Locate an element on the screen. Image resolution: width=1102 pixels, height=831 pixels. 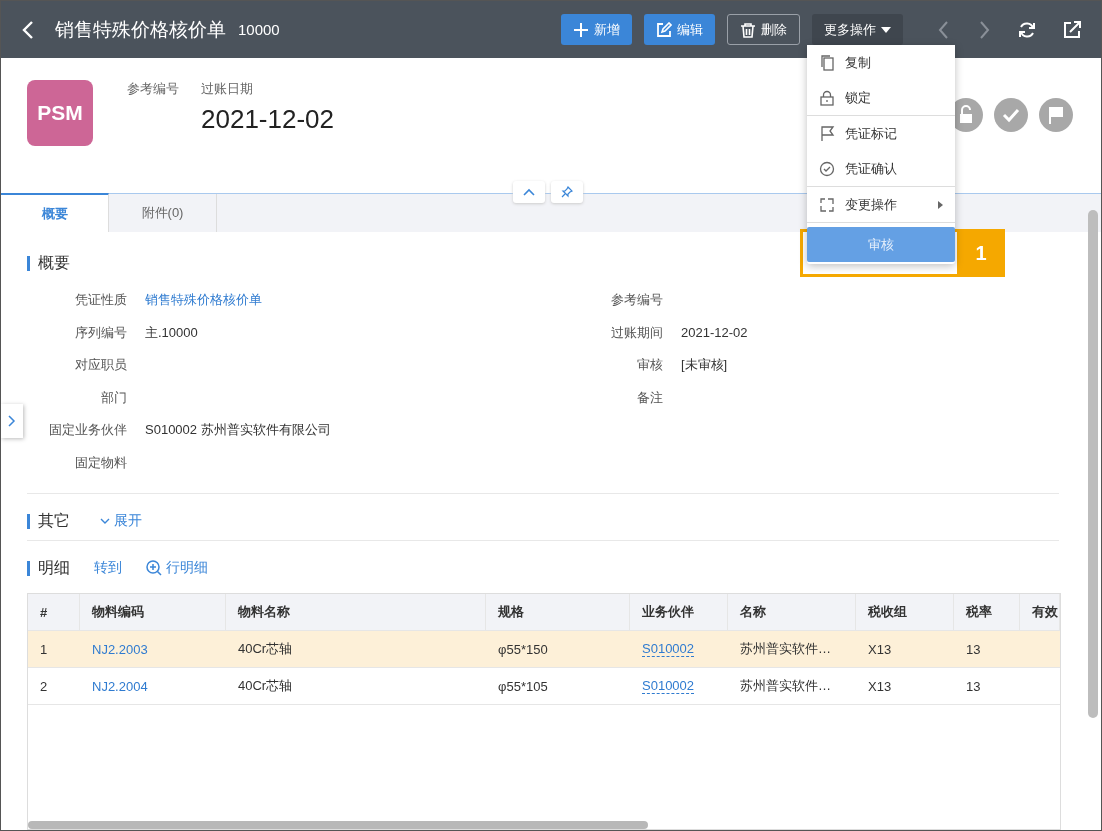
field-link: 销售特殊价格核价单 is located at coordinates (203, 300).